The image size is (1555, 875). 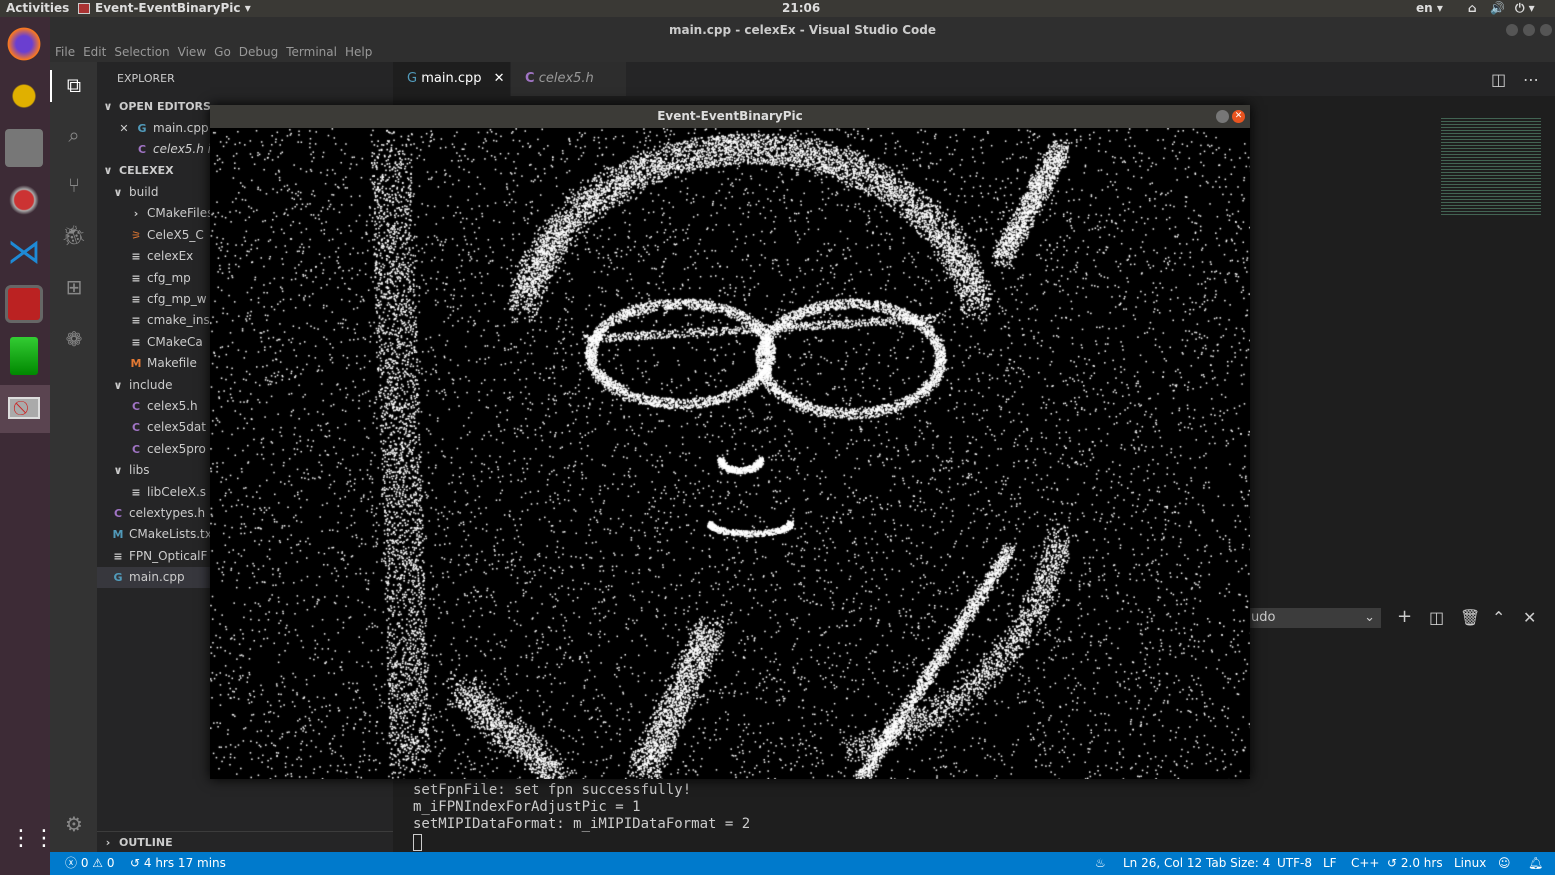 What do you see at coordinates (24, 252) in the screenshot?
I see `vscode-icon: ⋊` at bounding box center [24, 252].